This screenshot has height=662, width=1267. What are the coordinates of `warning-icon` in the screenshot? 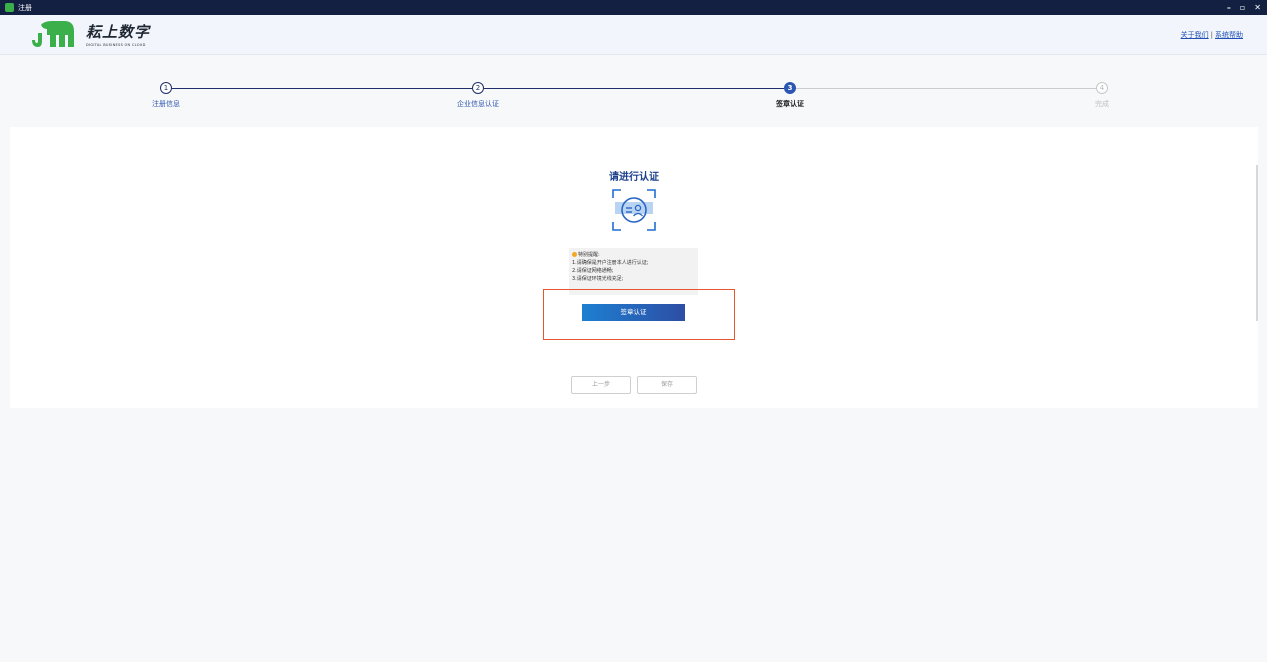 It's located at (574, 254).